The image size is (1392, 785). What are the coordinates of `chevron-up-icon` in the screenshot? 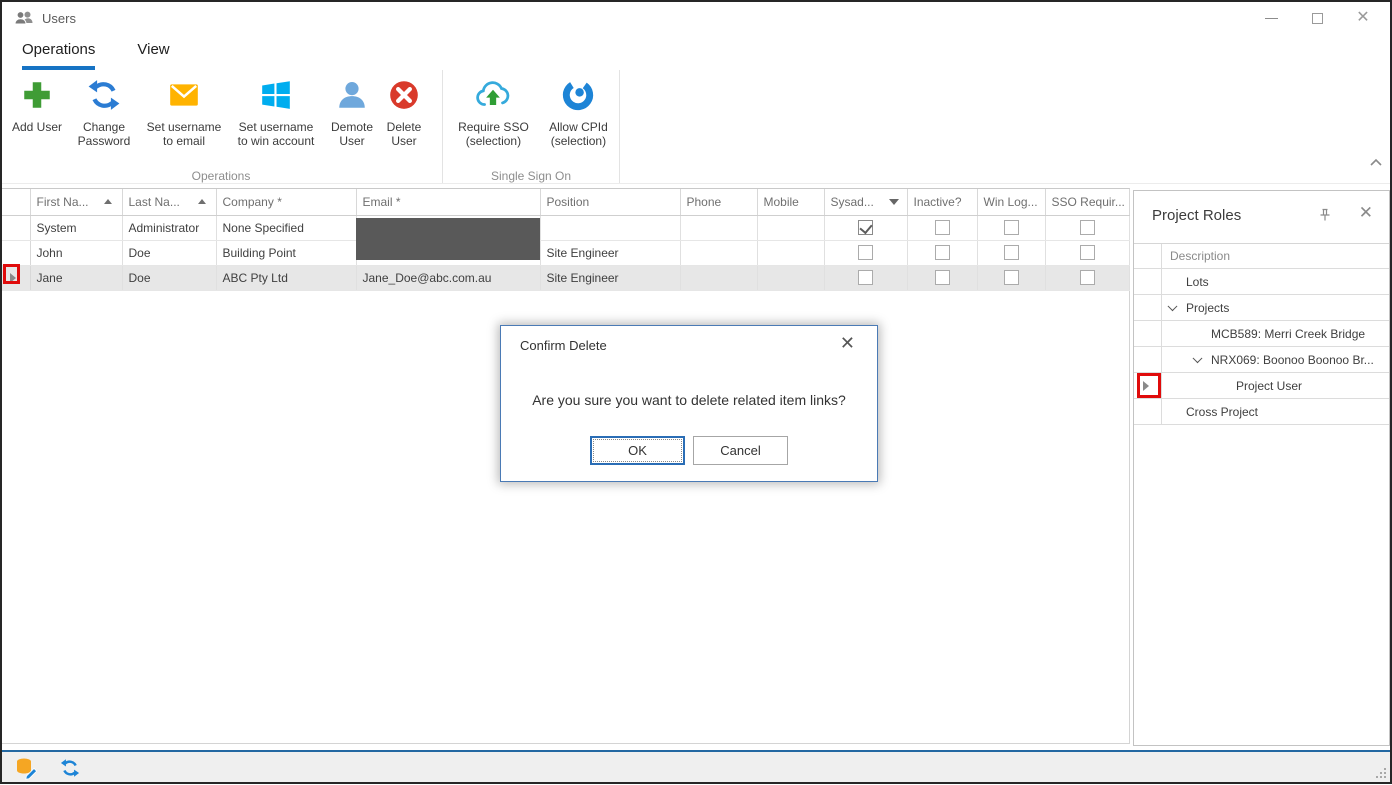 It's located at (1376, 163).